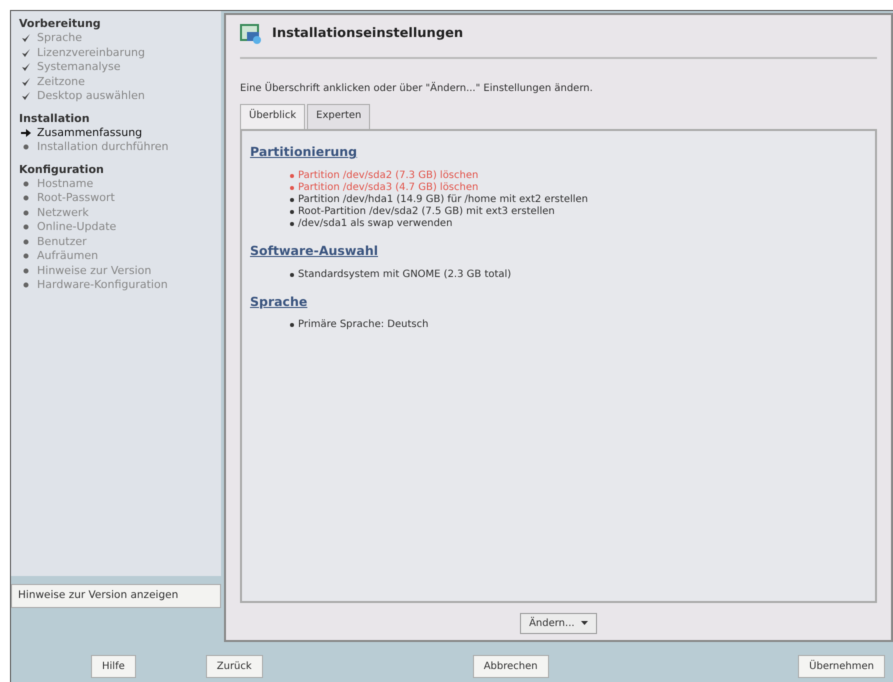  I want to click on footer-button: Übernehmen, so click(841, 666).